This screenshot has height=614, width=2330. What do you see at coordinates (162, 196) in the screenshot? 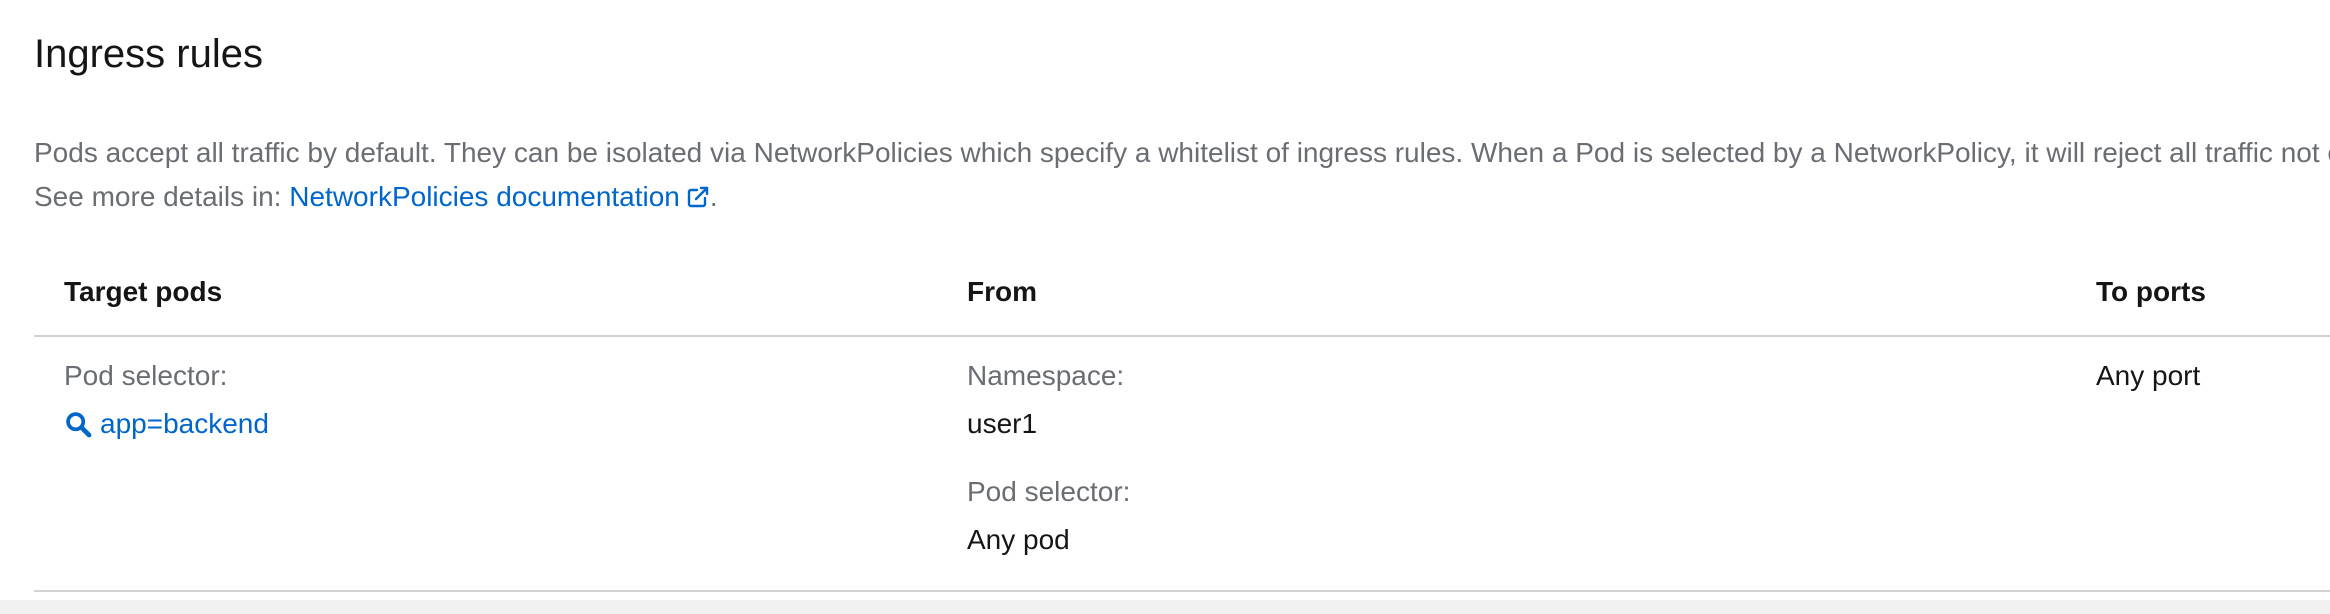
I see `docs-prefix: See more details in:` at bounding box center [162, 196].